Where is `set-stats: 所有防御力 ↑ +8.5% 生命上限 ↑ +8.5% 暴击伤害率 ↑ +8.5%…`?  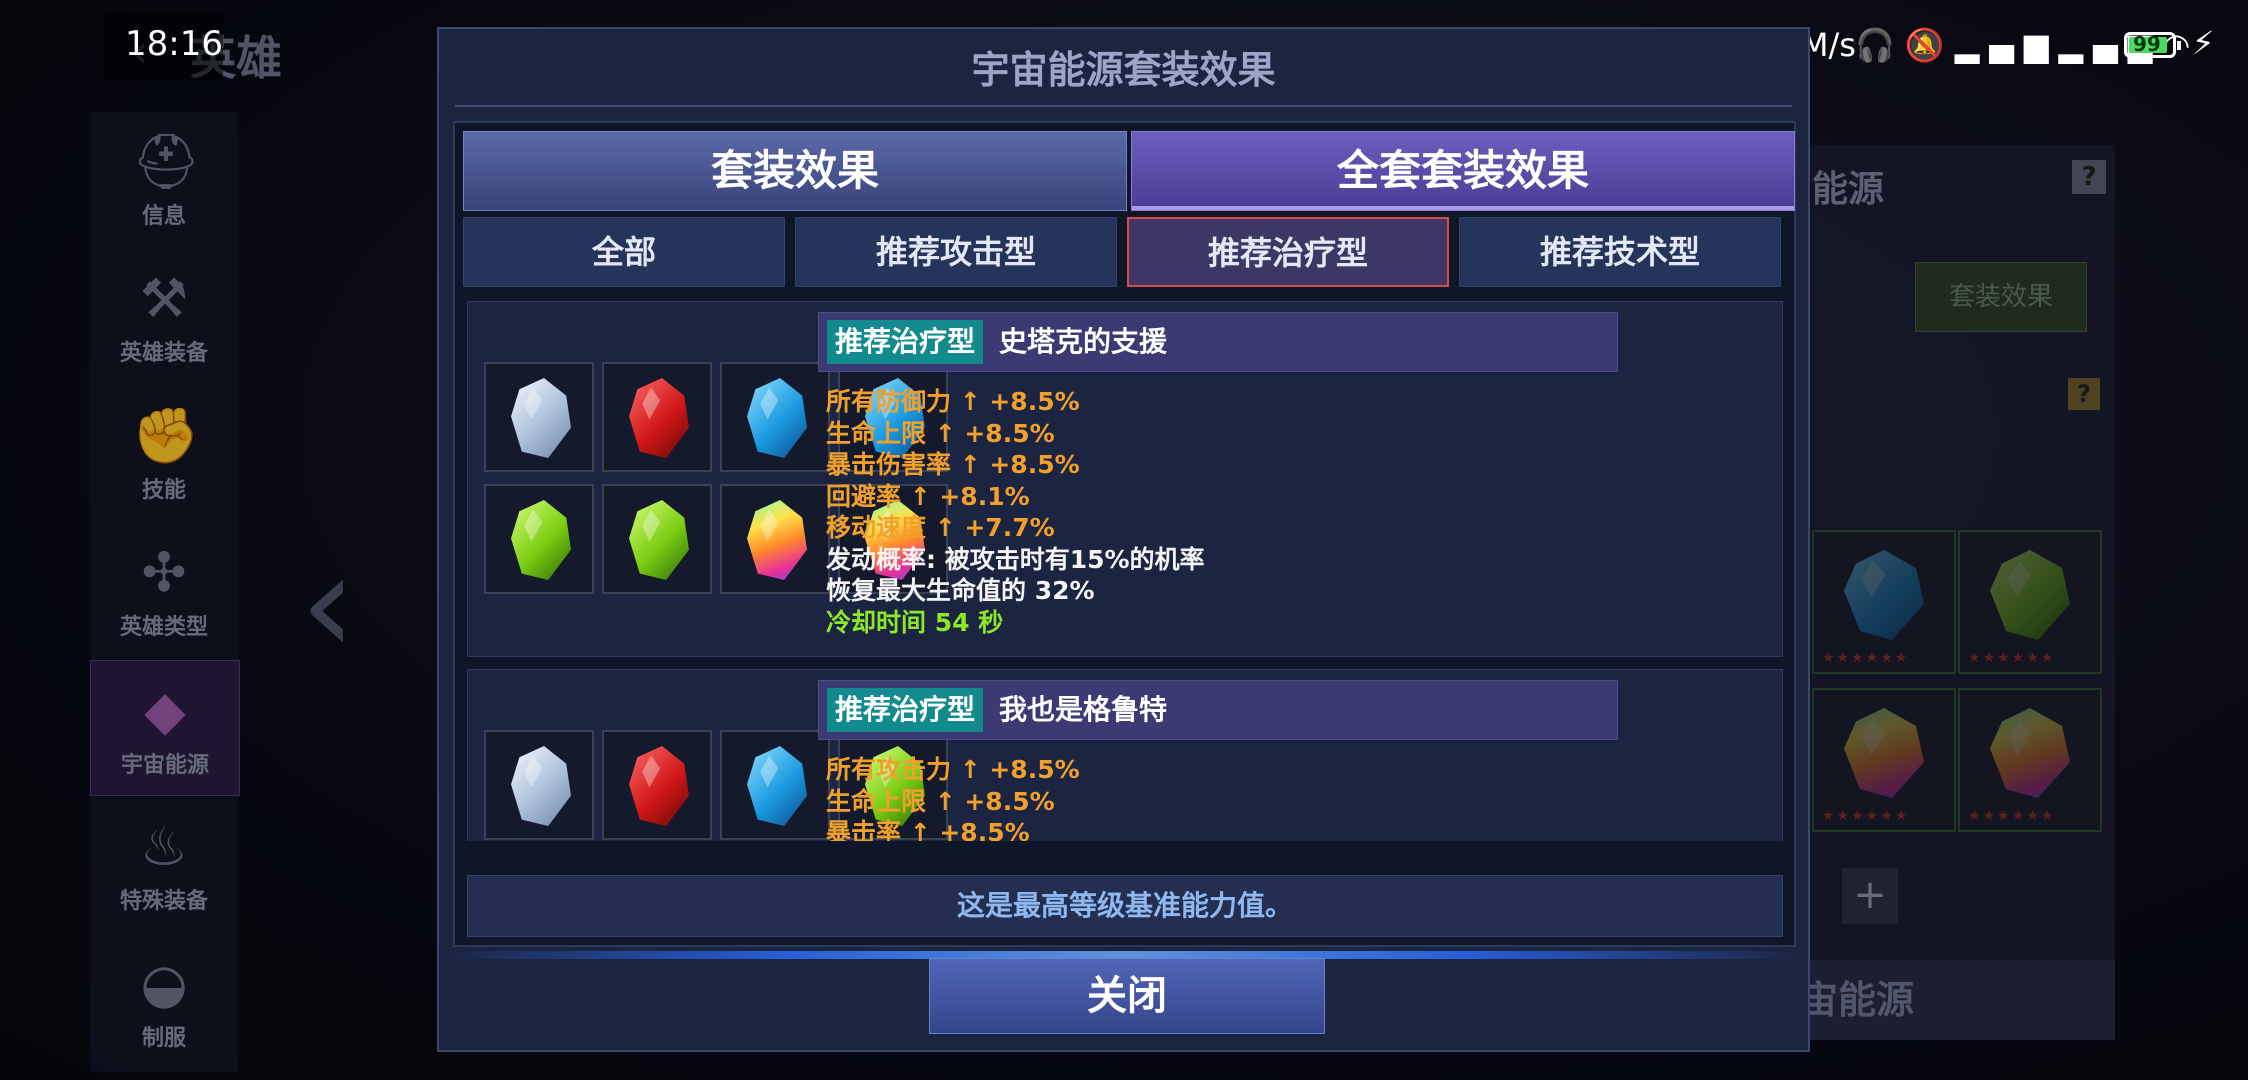
set-stats: 所有防御力 ↑ +8.5% 生命上限 ↑ +8.5% 暴击伤害率 ↑ +8.5%… is located at coordinates (1015, 512).